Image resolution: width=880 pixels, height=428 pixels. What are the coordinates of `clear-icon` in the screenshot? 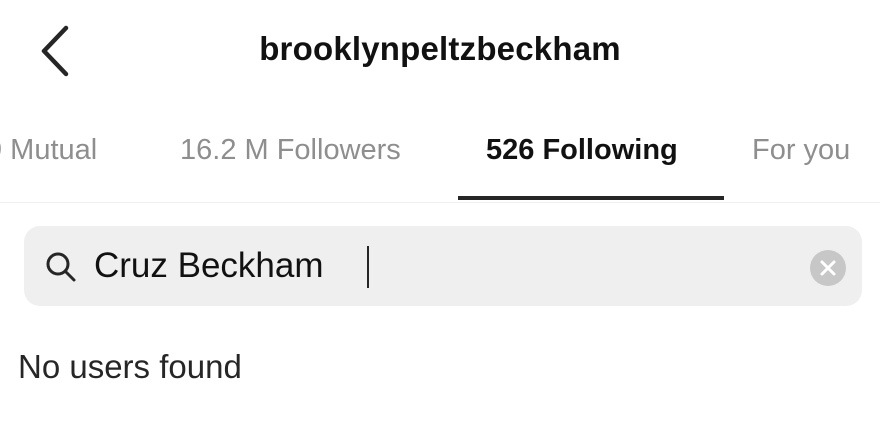 It's located at (828, 268).